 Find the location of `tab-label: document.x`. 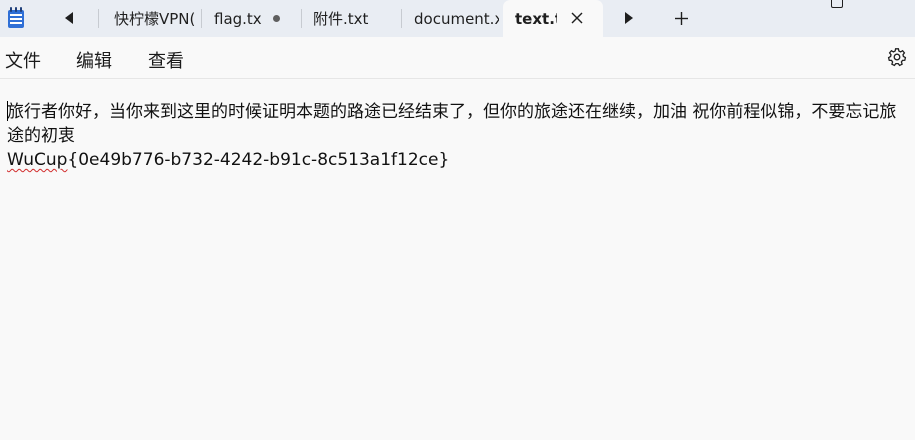

tab-label: document.x is located at coordinates (456, 18).